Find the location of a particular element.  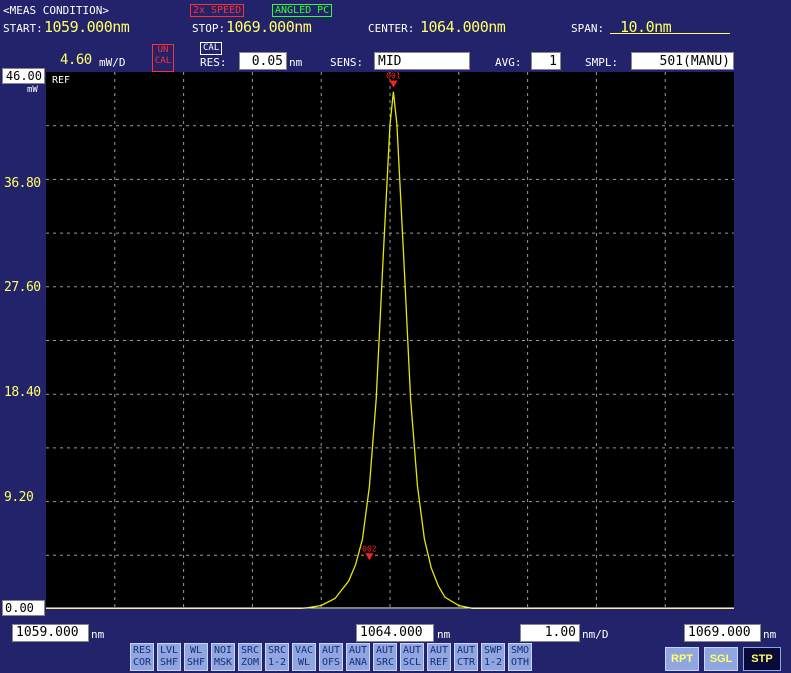

uncal-indicator: UN CAL is located at coordinates (163, 58).